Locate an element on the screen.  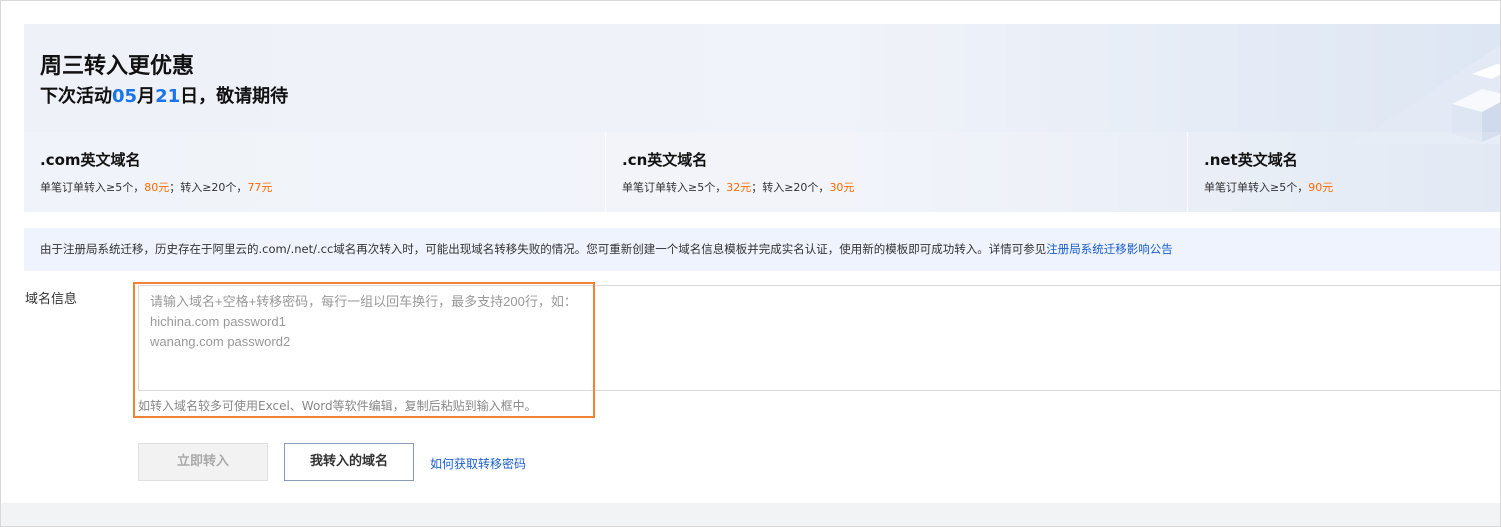
card-desc: 单笔订单转入≥5个，80元；转入≥20个，77元 is located at coordinates (156, 187).